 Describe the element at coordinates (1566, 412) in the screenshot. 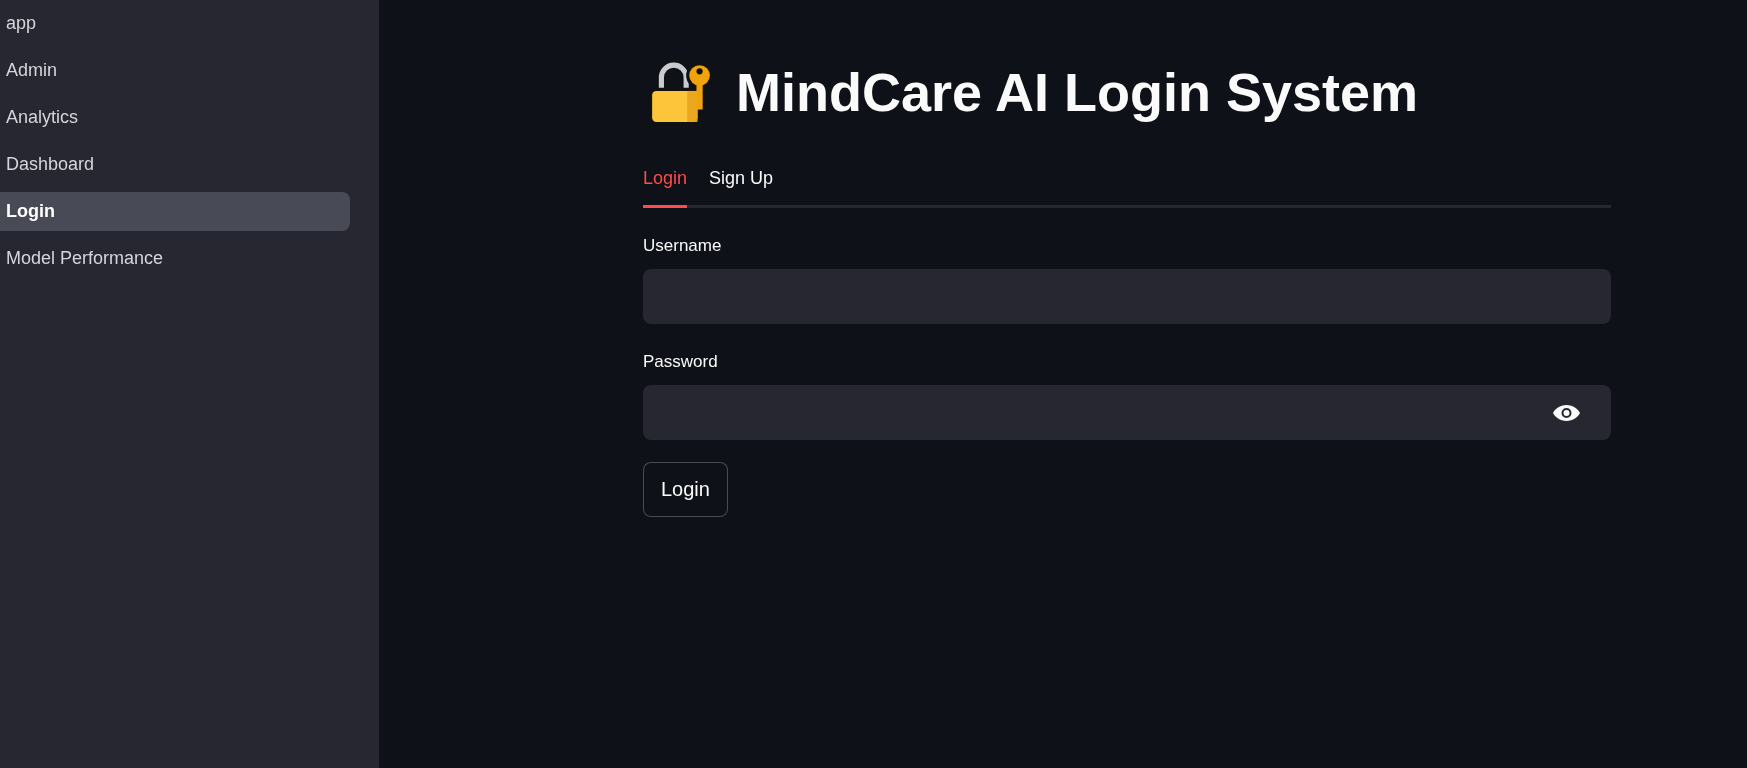

I see `eye-icon` at that location.